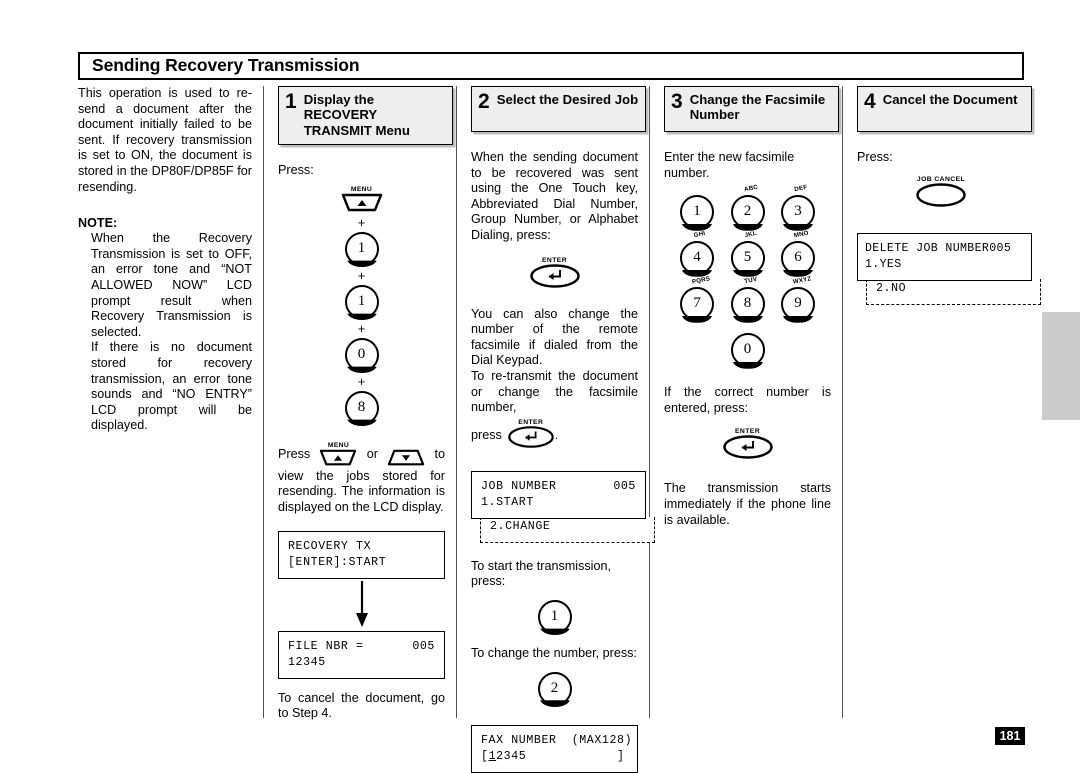  What do you see at coordinates (883, 265) in the screenshot?
I see `lcd-line-2: 1.YES` at bounding box center [883, 265].